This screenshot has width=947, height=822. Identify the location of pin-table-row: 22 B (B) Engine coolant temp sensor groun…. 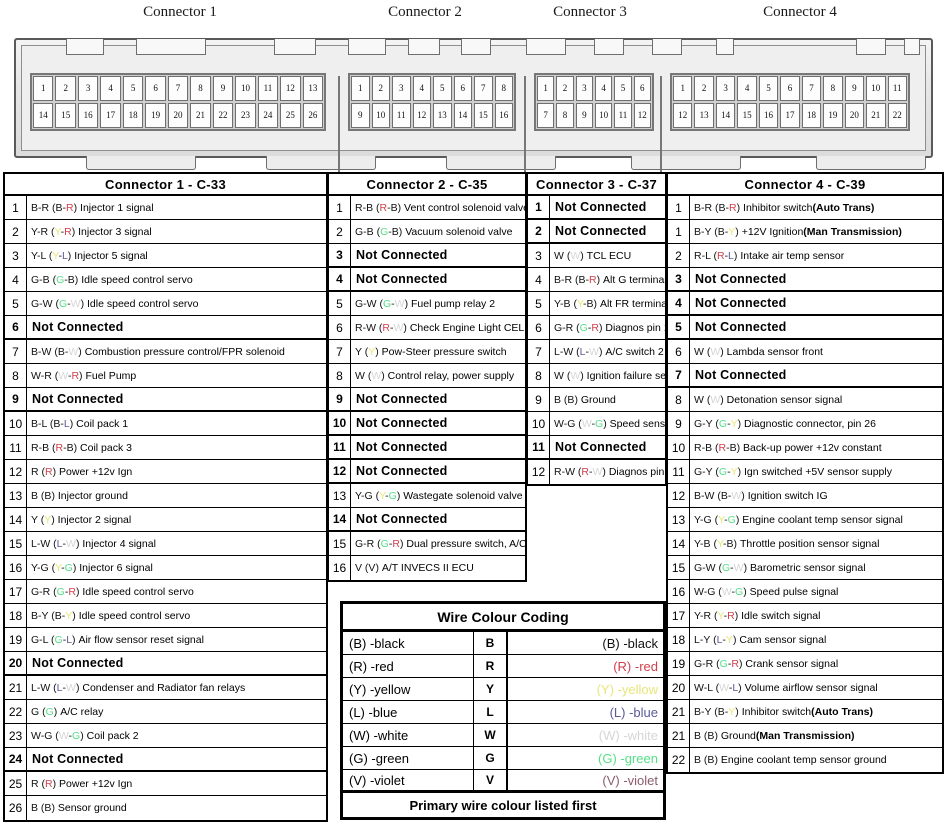
(805, 760).